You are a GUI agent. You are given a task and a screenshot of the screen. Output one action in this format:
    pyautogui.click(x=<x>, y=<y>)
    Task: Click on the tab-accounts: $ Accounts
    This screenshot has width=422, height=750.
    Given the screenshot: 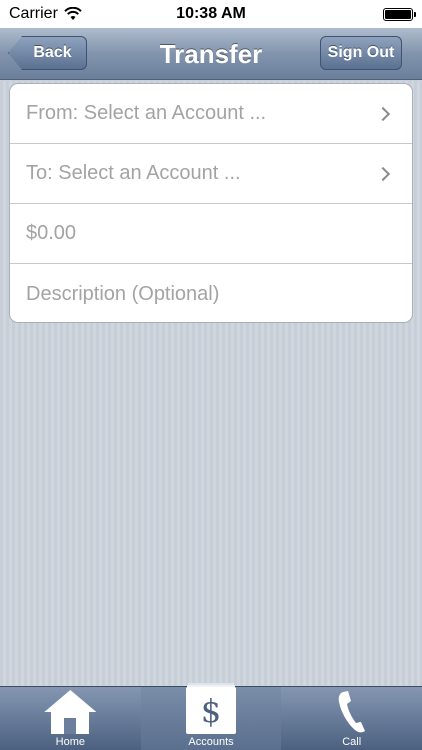 What is the action you would take?
    pyautogui.click(x=211, y=718)
    